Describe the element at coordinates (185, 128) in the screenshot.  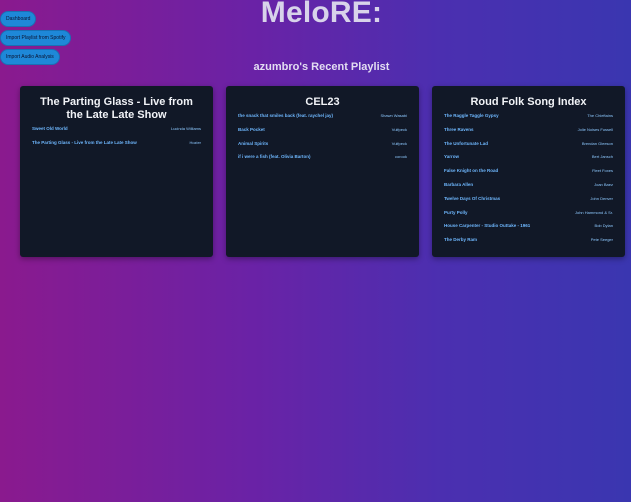
I see `track-artist: Lucinda Williams` at that location.